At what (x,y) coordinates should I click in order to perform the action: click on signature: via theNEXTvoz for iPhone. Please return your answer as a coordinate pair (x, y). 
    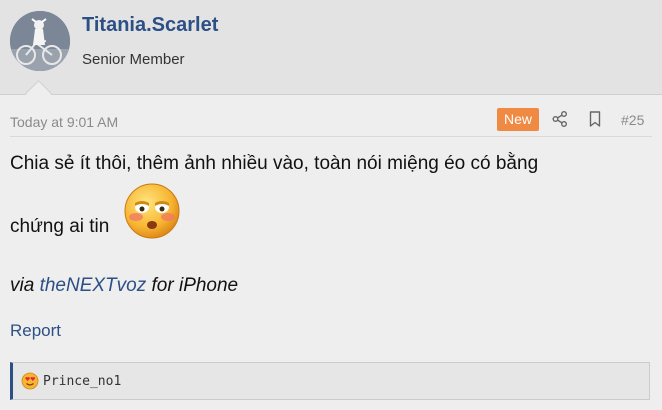
    Looking at the image, I should click on (124, 286).